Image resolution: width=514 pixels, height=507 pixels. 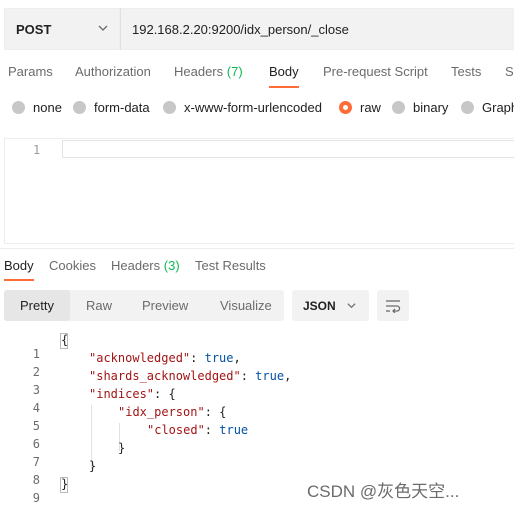 I want to click on radio-urlencoded-label: x-www-form-urlencoded, so click(x=253, y=107).